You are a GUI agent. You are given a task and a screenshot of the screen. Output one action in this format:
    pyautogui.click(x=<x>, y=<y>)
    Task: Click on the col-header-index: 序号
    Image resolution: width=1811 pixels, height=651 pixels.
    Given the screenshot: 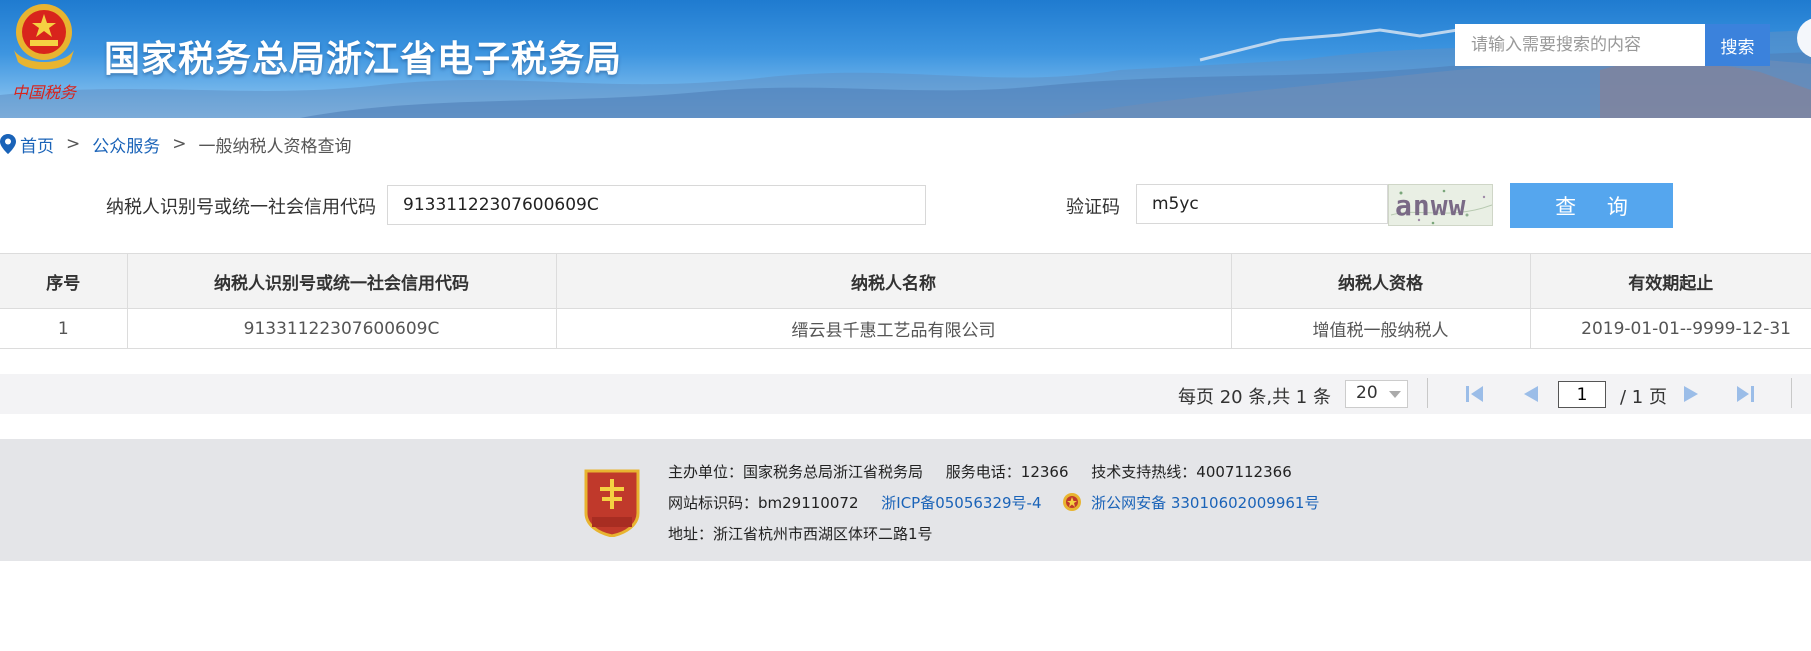 What is the action you would take?
    pyautogui.click(x=64, y=281)
    